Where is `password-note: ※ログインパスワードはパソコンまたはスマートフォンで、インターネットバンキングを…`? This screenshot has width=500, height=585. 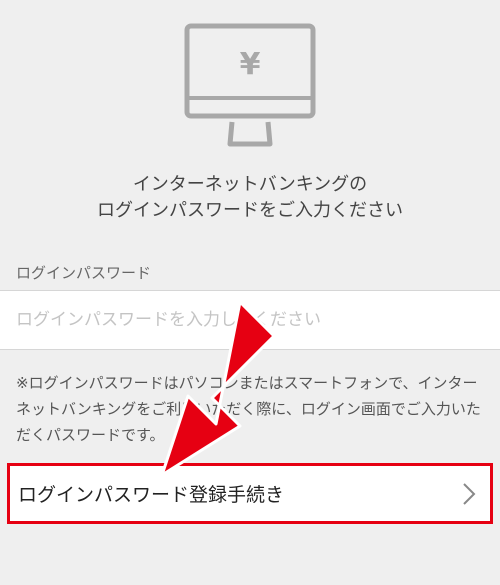
password-note: ※ログインパスワードはパソコンまたはスマートフォンで、インターネットバンキングを… is located at coordinates (248, 409).